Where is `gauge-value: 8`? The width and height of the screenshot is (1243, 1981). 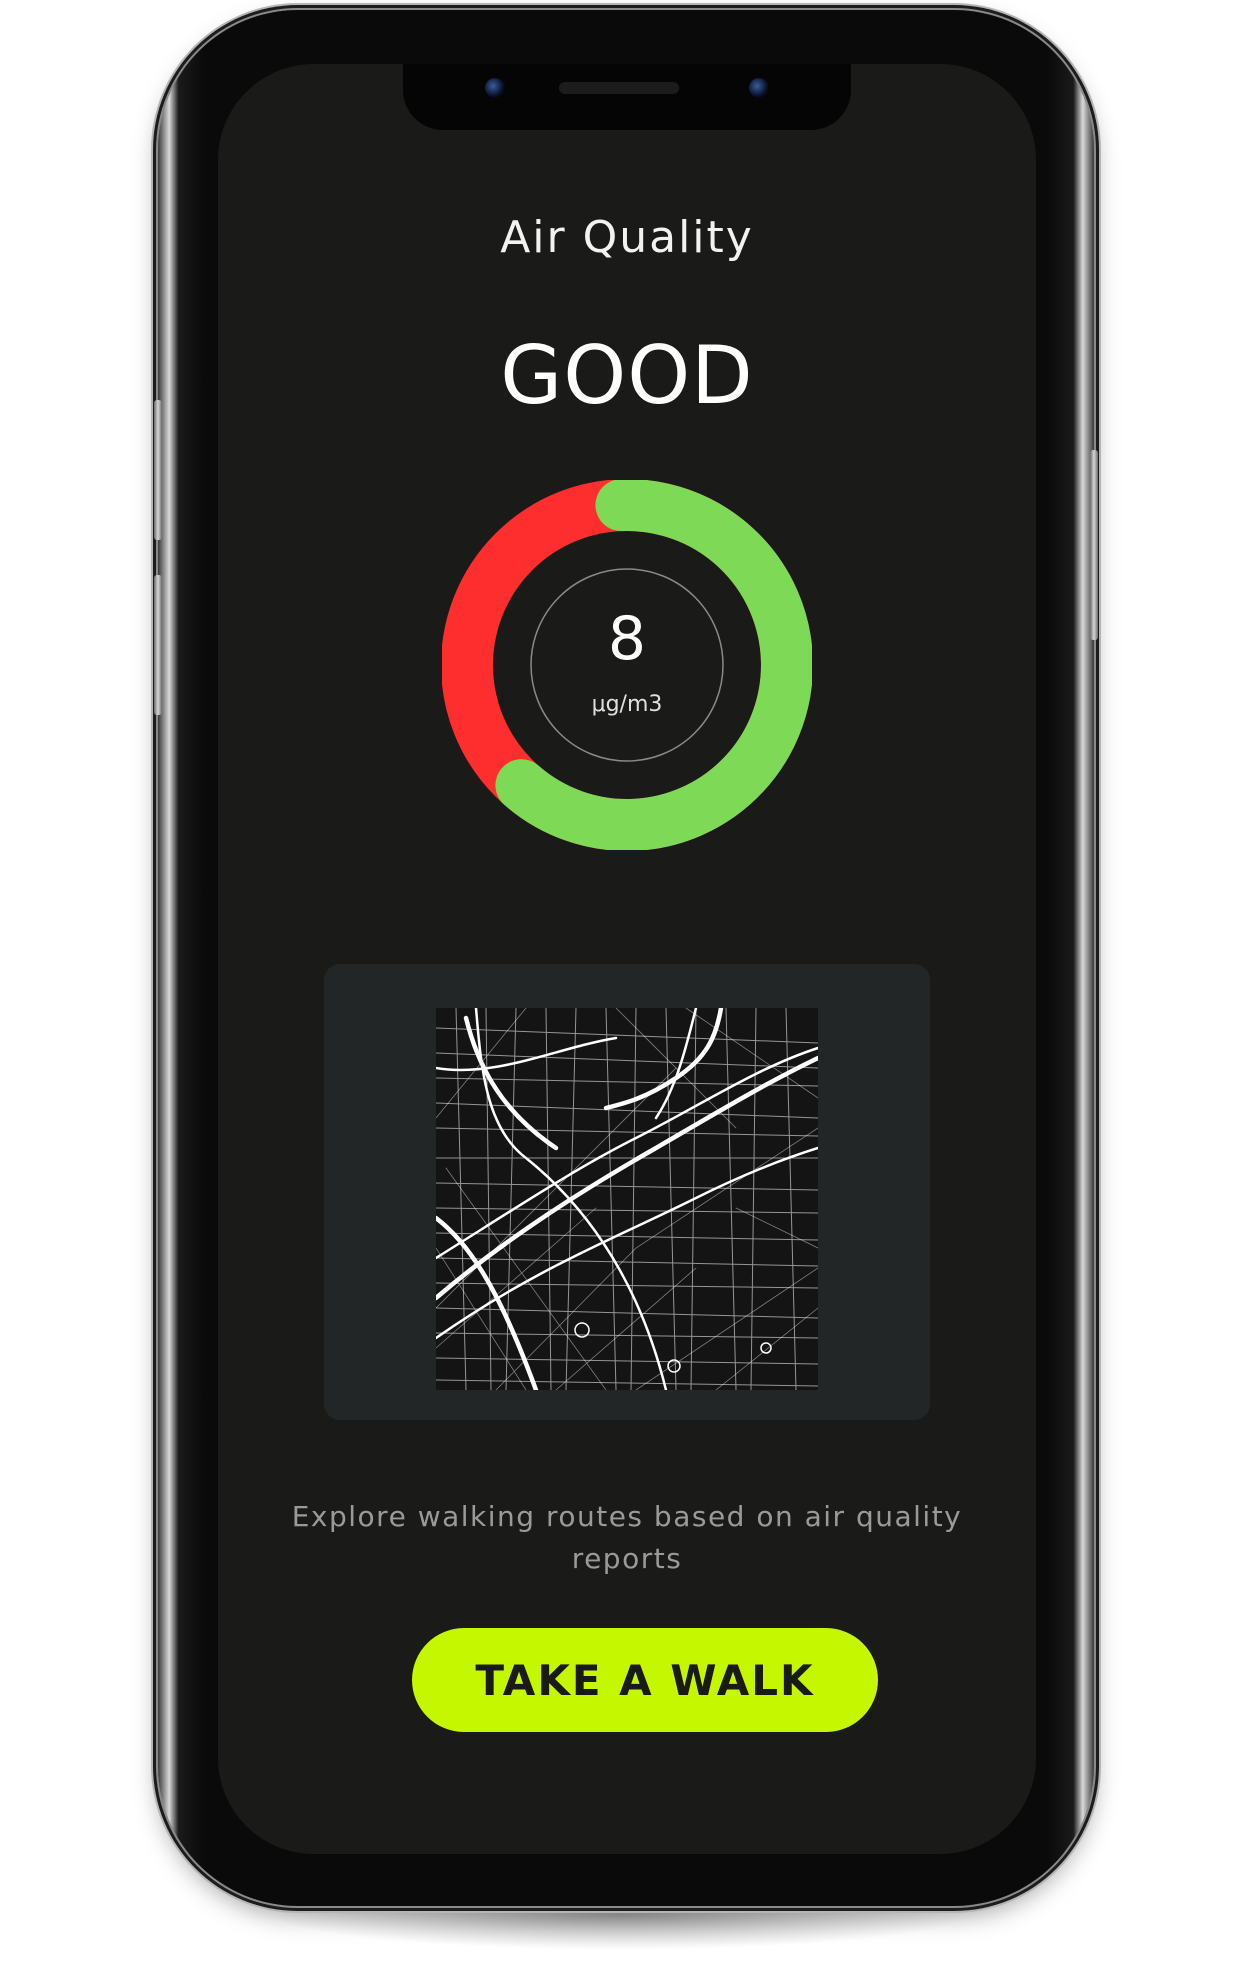
gauge-value: 8 is located at coordinates (627, 639).